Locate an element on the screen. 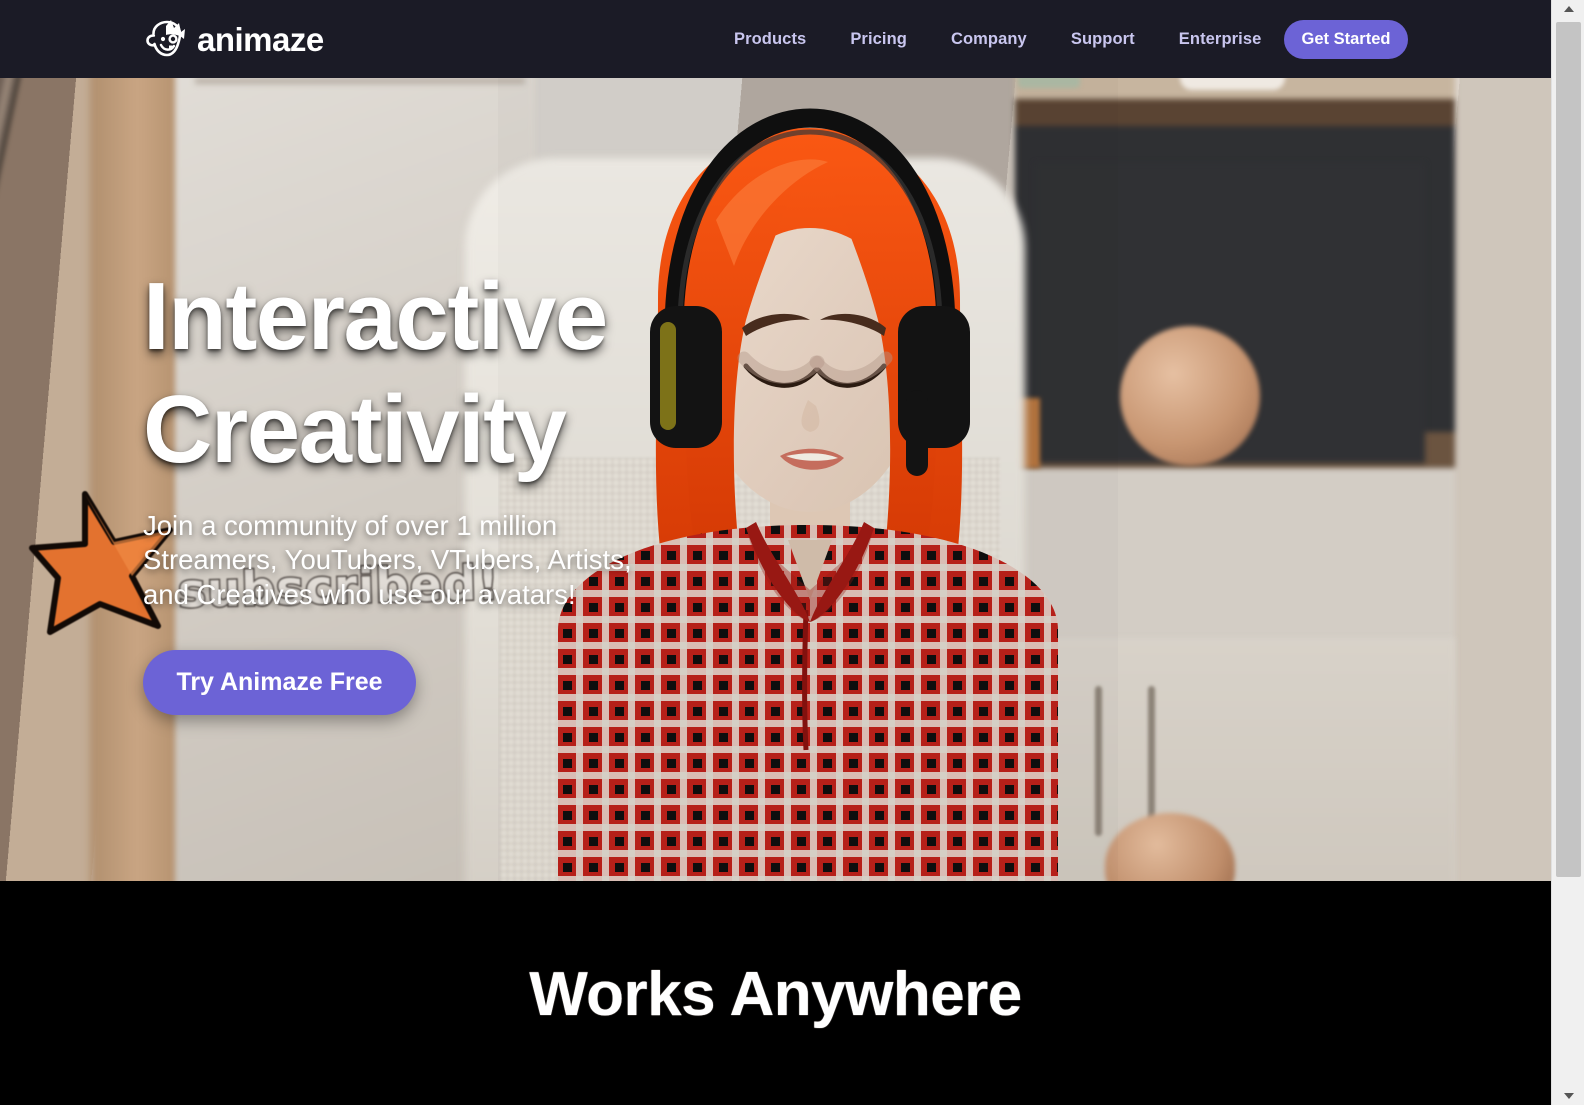  bg-decor-ball is located at coordinates (1190, 396).